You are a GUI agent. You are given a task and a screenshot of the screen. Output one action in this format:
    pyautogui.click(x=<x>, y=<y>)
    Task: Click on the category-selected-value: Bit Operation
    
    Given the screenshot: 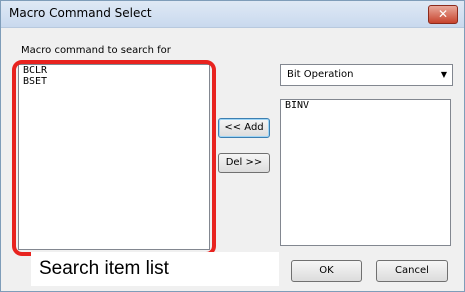 What is the action you would take?
    pyautogui.click(x=320, y=74)
    